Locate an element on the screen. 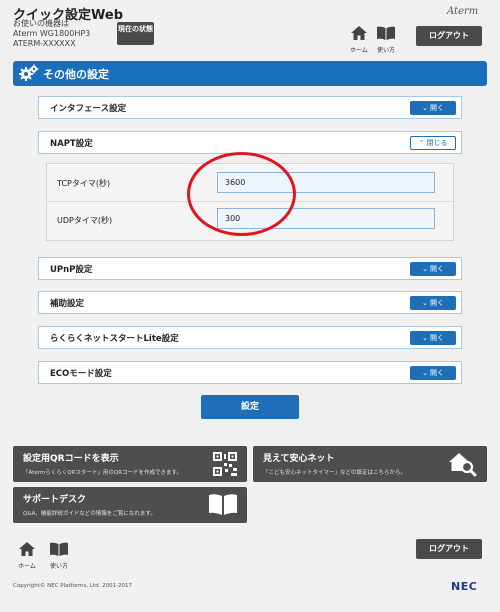  card-title: サポートデスク is located at coordinates (55, 500).